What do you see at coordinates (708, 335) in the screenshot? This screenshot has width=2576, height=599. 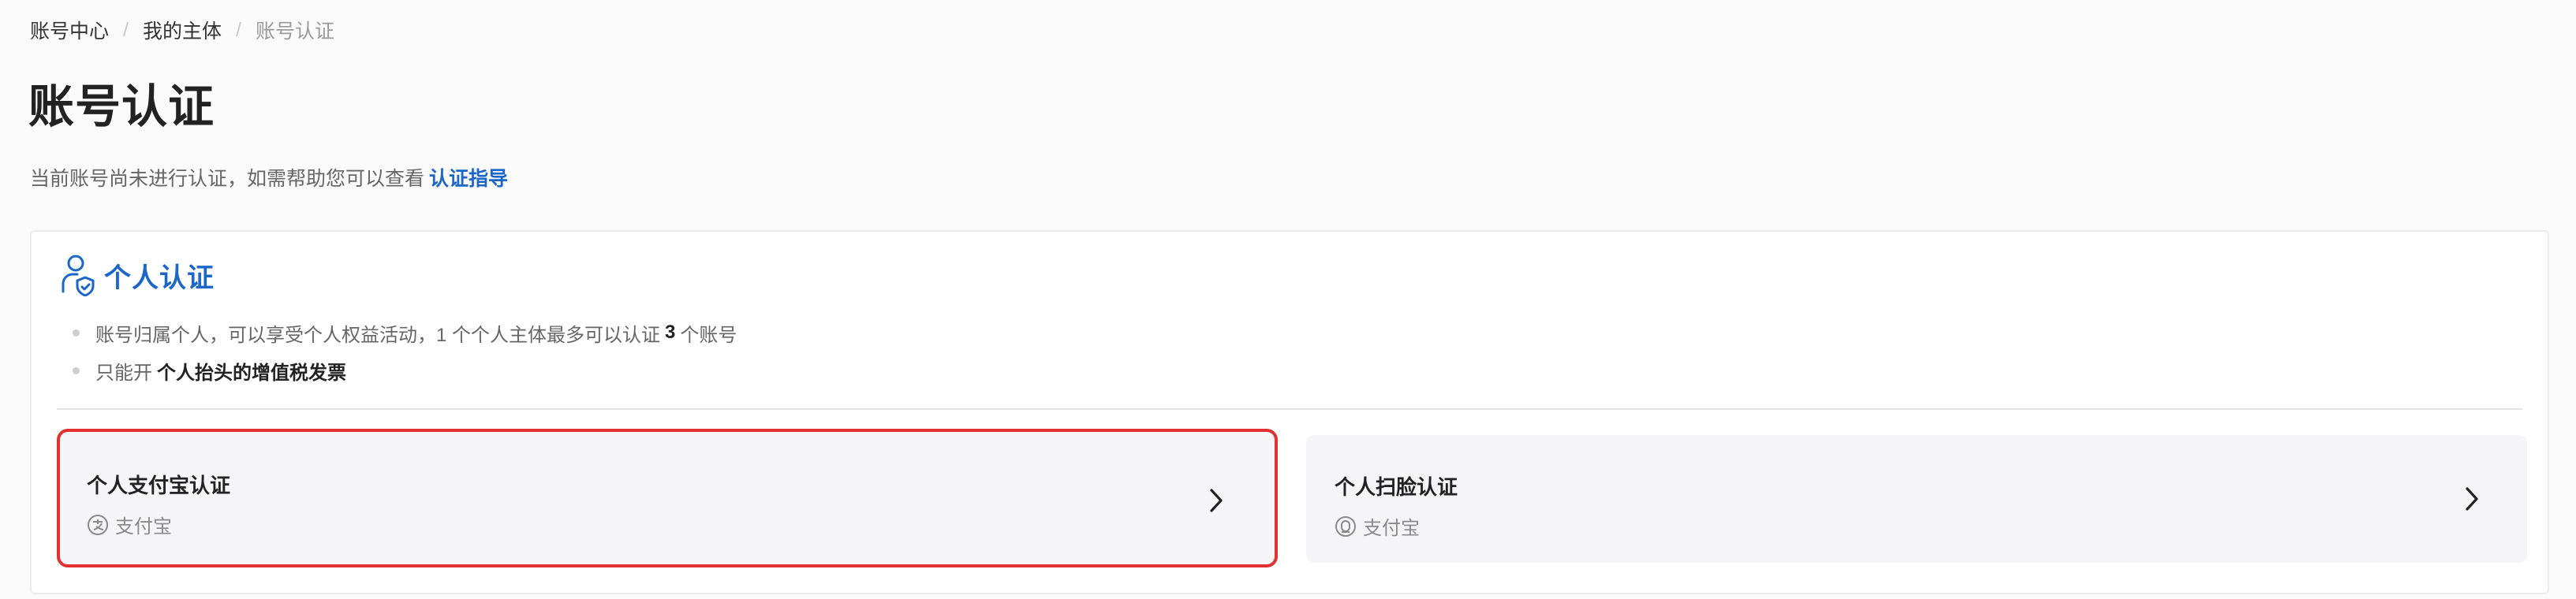 I see `benefit-text-suffix: 个账号` at bounding box center [708, 335].